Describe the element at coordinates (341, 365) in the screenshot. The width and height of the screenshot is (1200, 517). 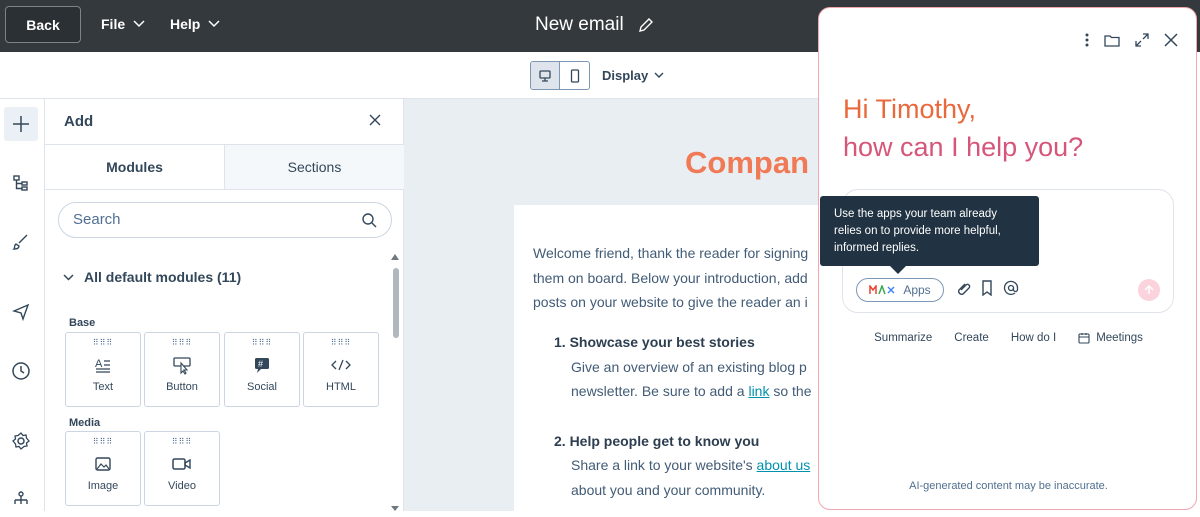
I see `html-icon` at that location.